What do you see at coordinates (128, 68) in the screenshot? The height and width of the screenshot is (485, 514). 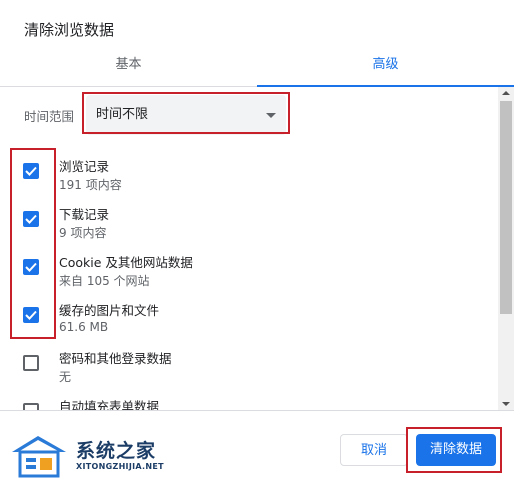 I see `tab-basic: 基本` at bounding box center [128, 68].